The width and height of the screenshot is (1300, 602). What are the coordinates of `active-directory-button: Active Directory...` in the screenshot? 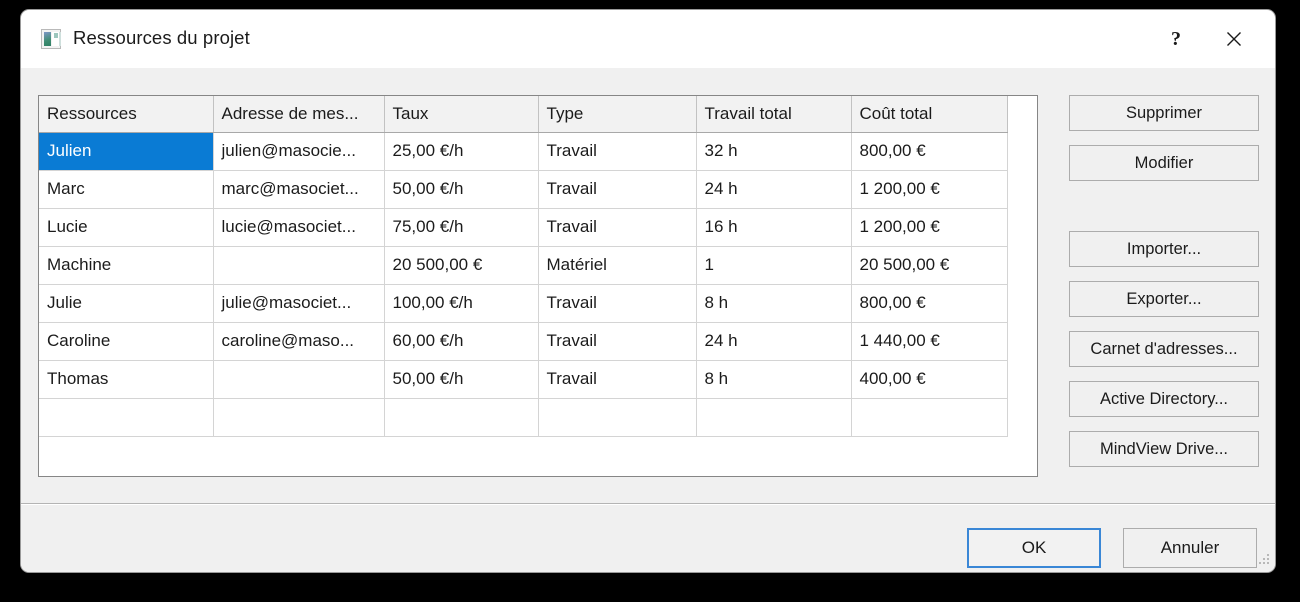 It's located at (1164, 399).